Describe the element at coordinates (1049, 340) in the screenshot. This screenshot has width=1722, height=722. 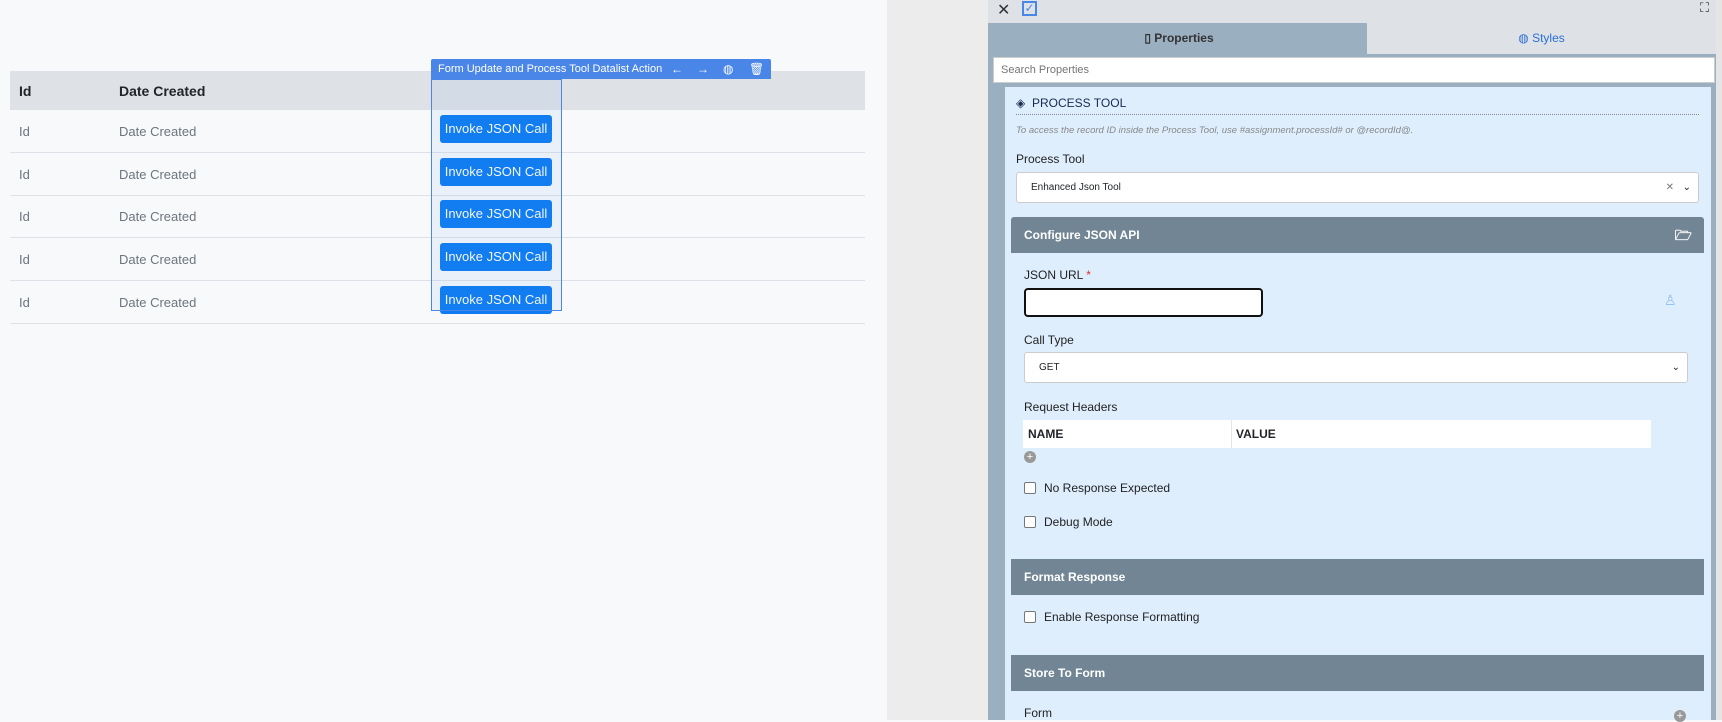
I see `call-type-label: Call Type` at that location.